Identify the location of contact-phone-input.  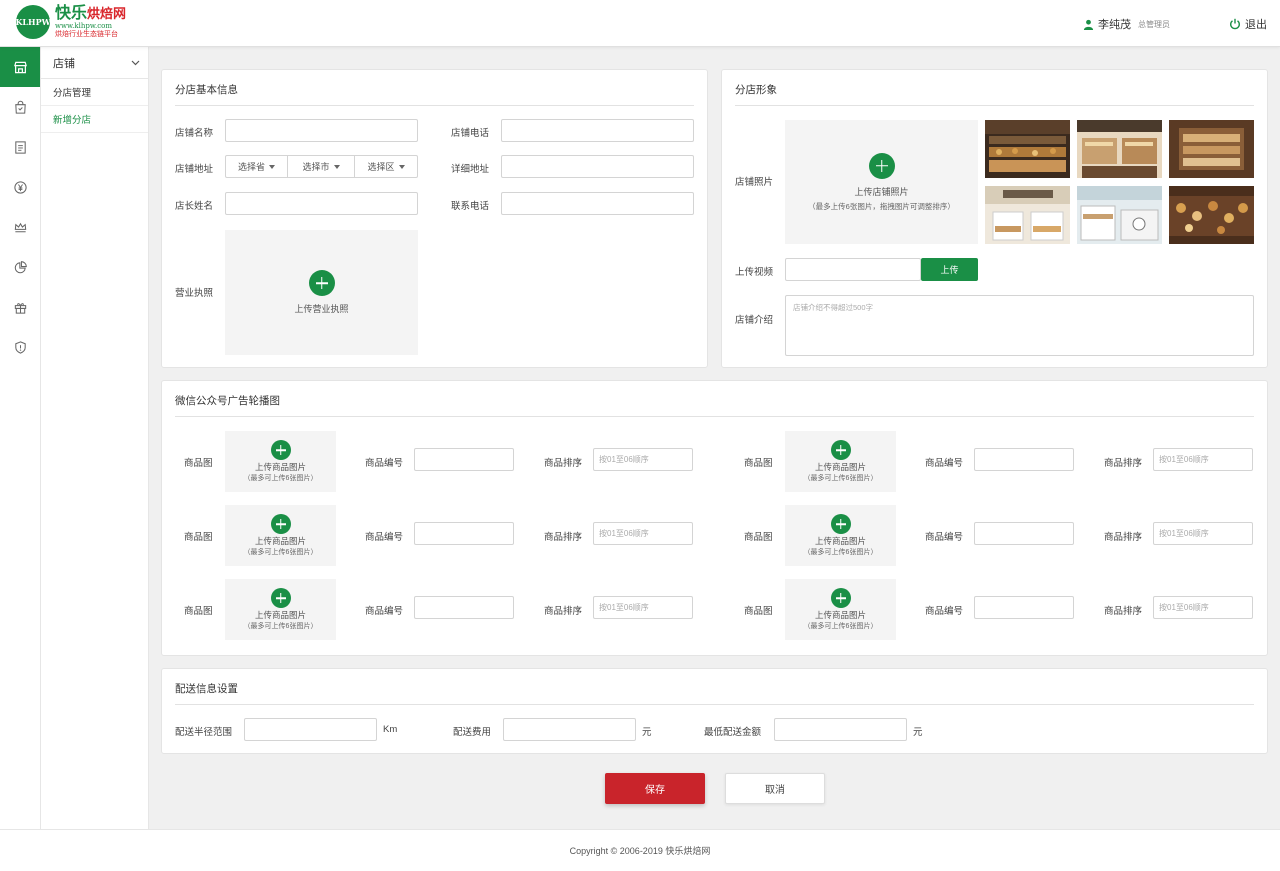
(597, 203).